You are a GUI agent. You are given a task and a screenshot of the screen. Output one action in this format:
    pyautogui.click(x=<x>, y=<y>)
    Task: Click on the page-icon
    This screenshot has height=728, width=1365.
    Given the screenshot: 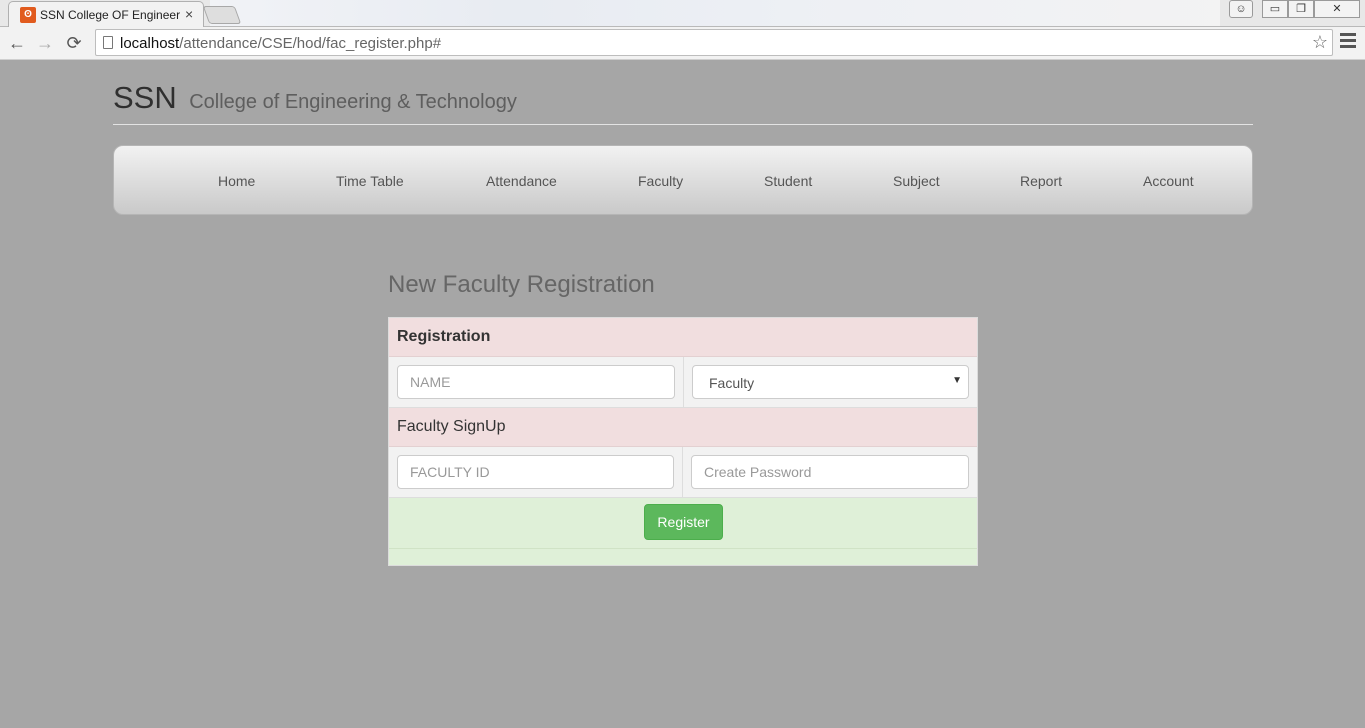 What is the action you would take?
    pyautogui.click(x=108, y=42)
    